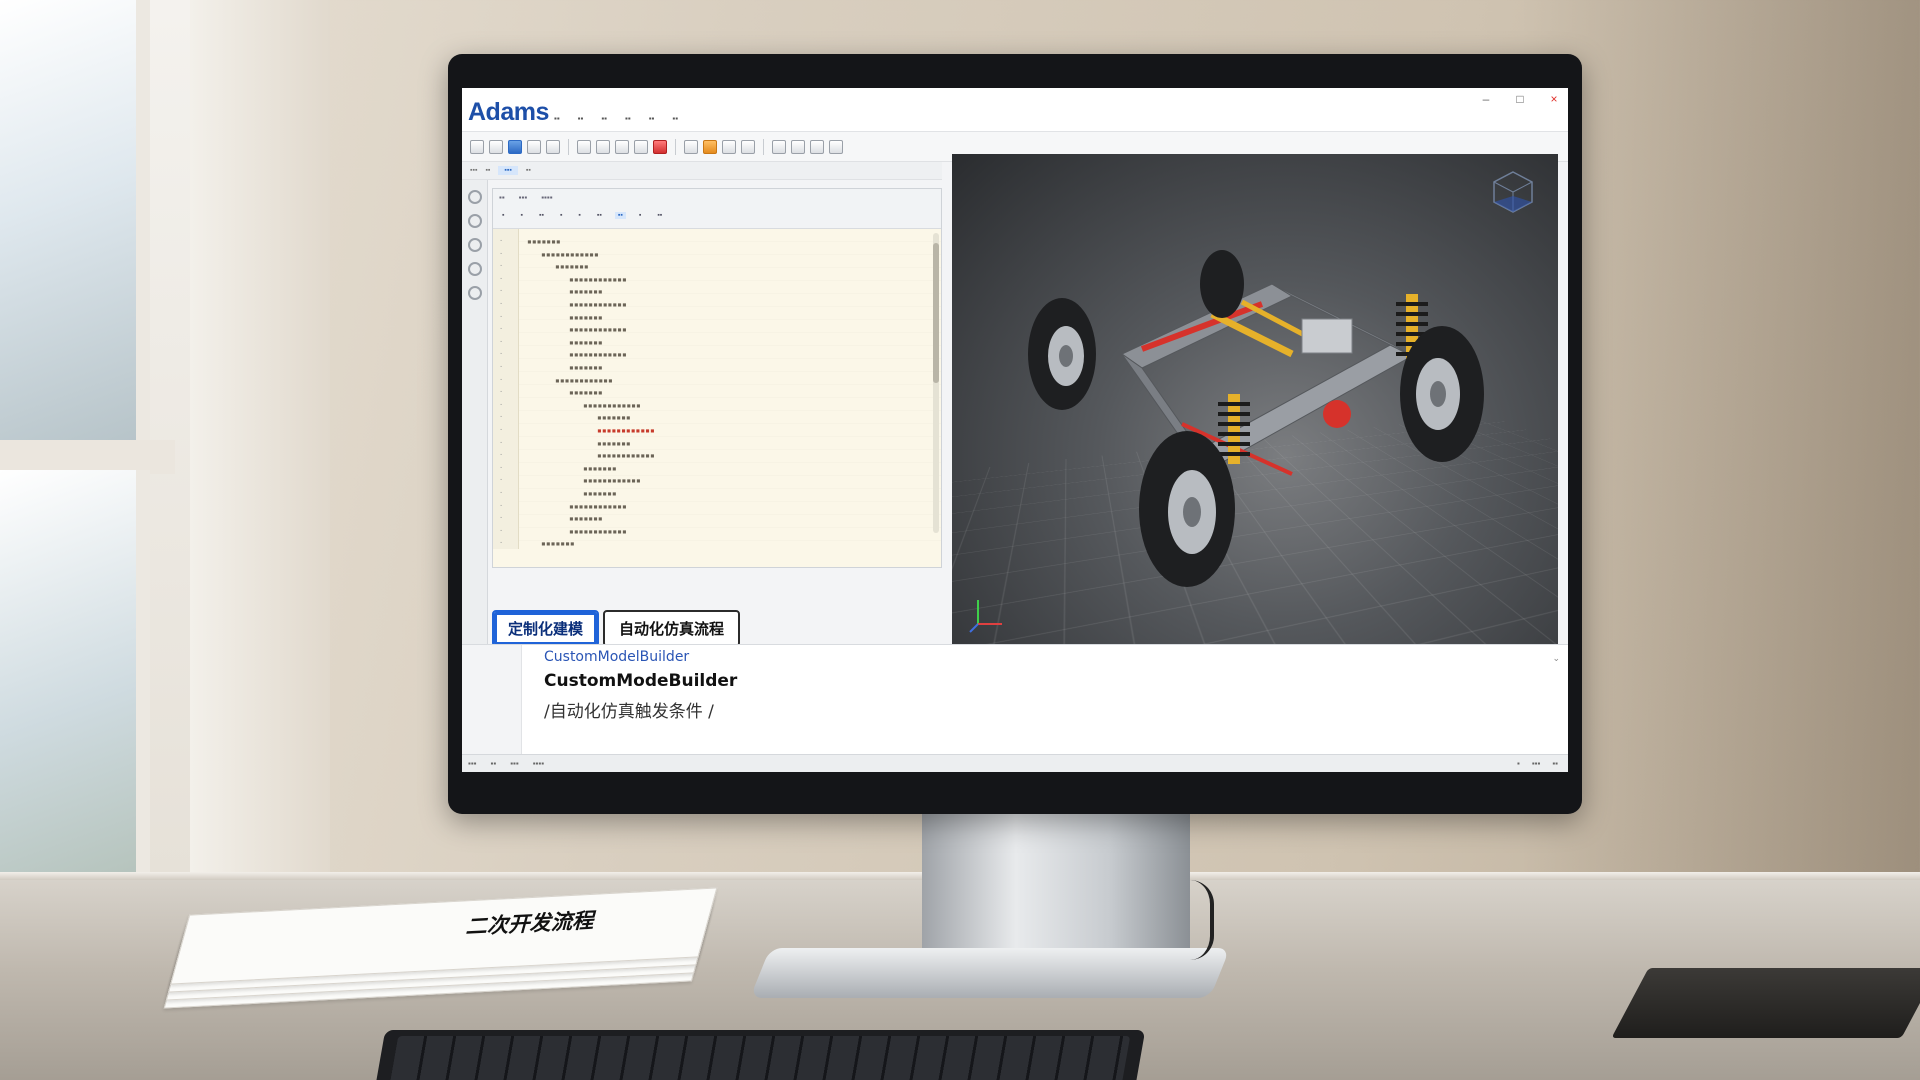 The height and width of the screenshot is (1080, 1920). What do you see at coordinates (1486, 99) in the screenshot?
I see `minimize-icon: –` at bounding box center [1486, 99].